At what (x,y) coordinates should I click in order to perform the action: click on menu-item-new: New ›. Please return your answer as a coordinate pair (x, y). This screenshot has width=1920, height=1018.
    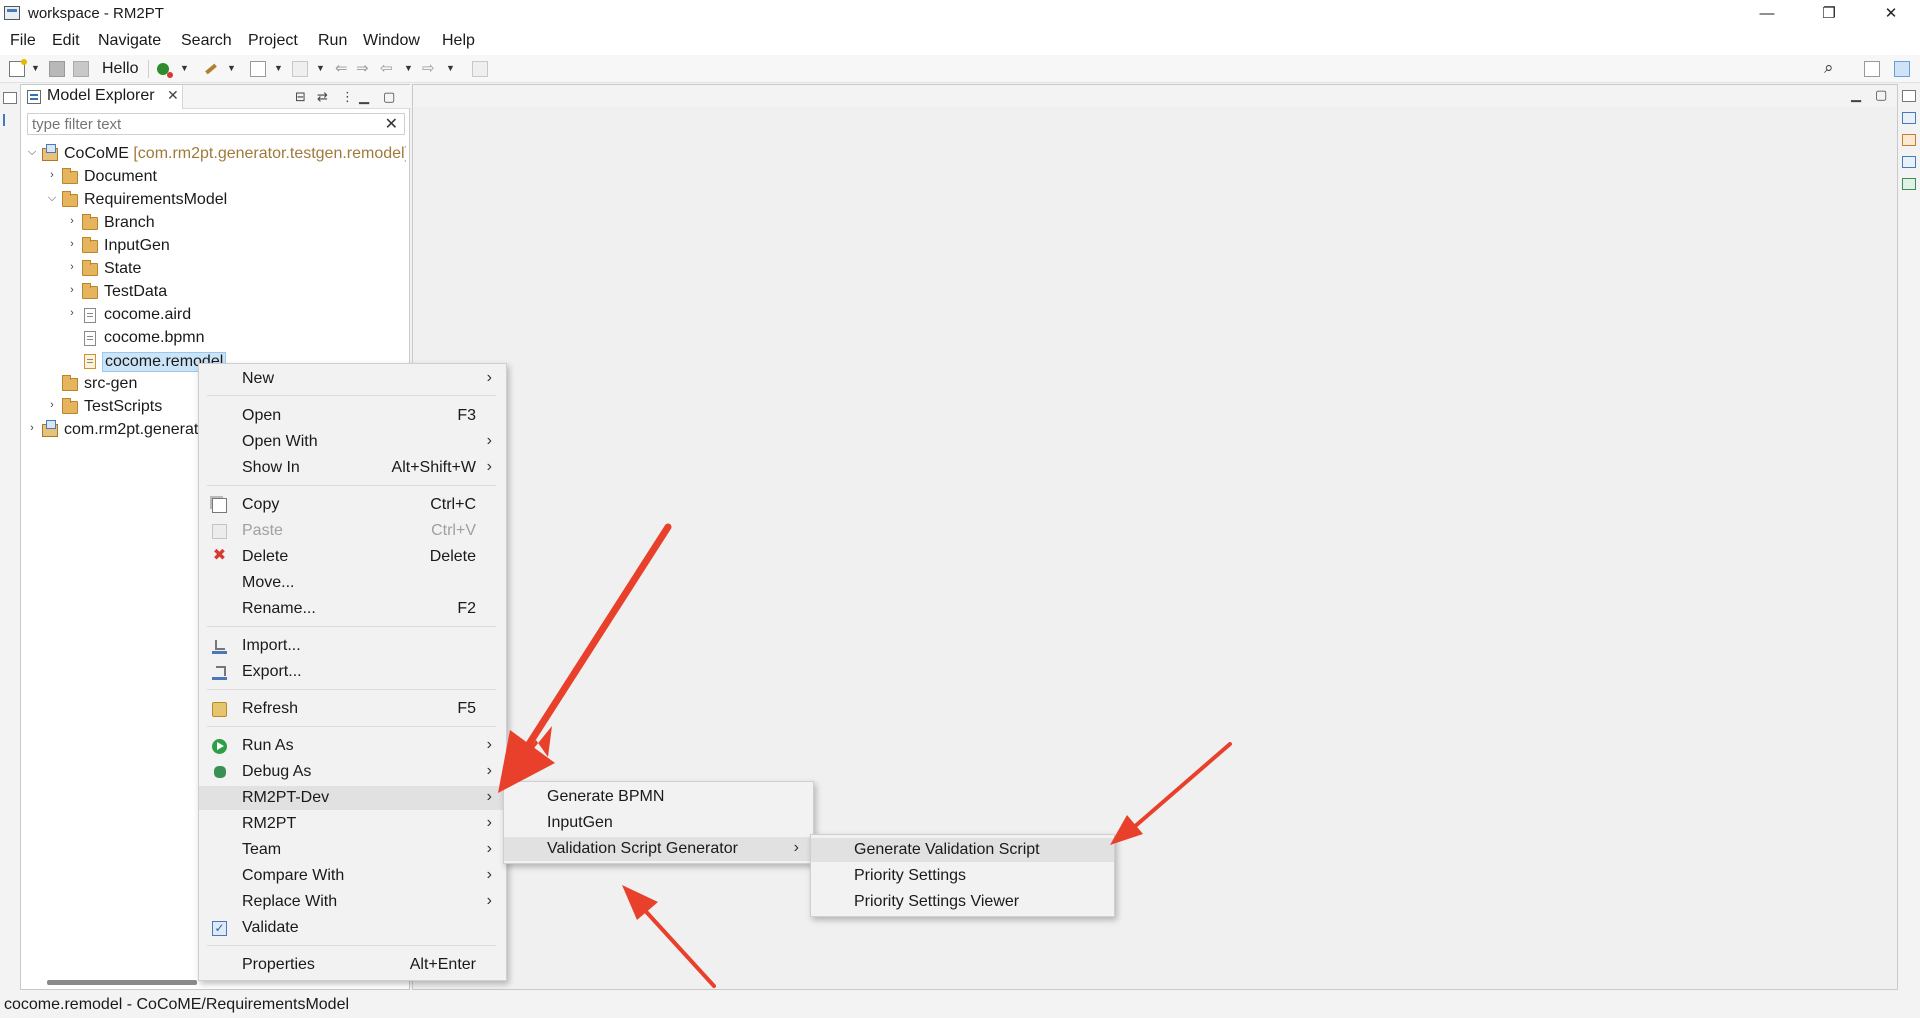
    Looking at the image, I should click on (352, 379).